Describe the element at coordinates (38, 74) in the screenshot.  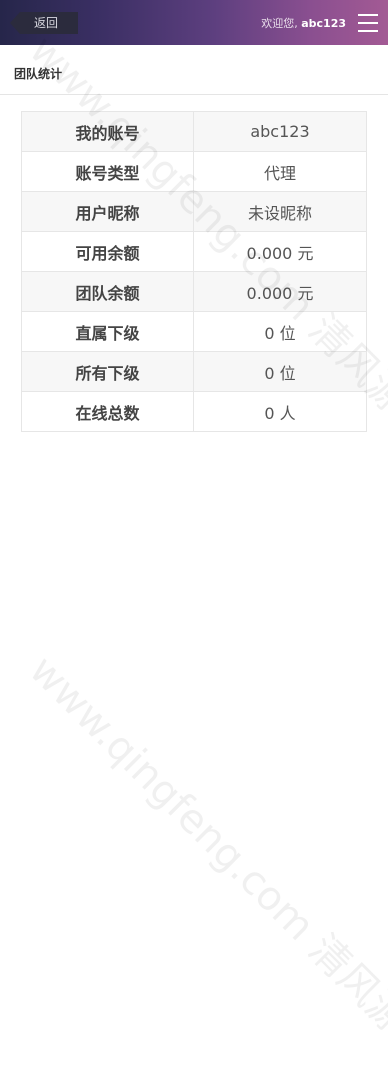
I see `section-title: 团队统计` at that location.